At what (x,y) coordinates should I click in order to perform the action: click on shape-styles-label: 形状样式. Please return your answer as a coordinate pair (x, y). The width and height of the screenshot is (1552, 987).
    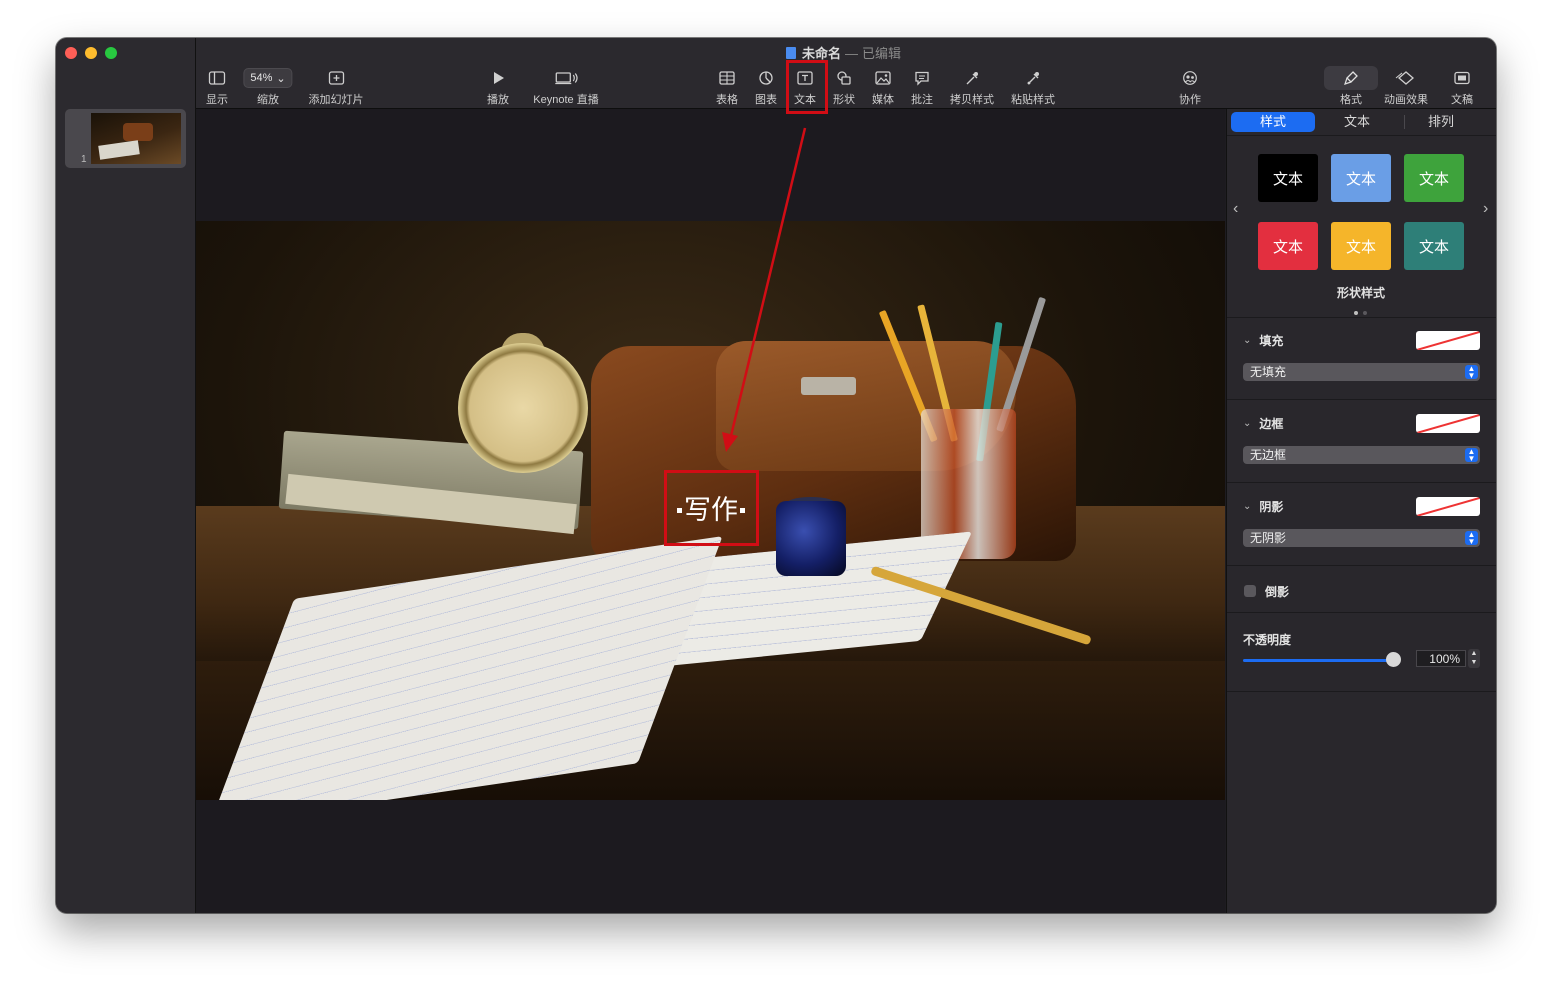
    Looking at the image, I should click on (1360, 293).